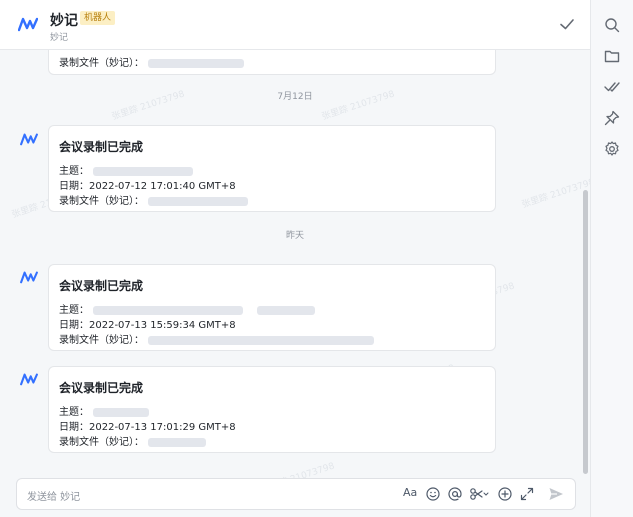  What do you see at coordinates (59, 38) in the screenshot?
I see `chat-subtitle: 妙记` at bounding box center [59, 38].